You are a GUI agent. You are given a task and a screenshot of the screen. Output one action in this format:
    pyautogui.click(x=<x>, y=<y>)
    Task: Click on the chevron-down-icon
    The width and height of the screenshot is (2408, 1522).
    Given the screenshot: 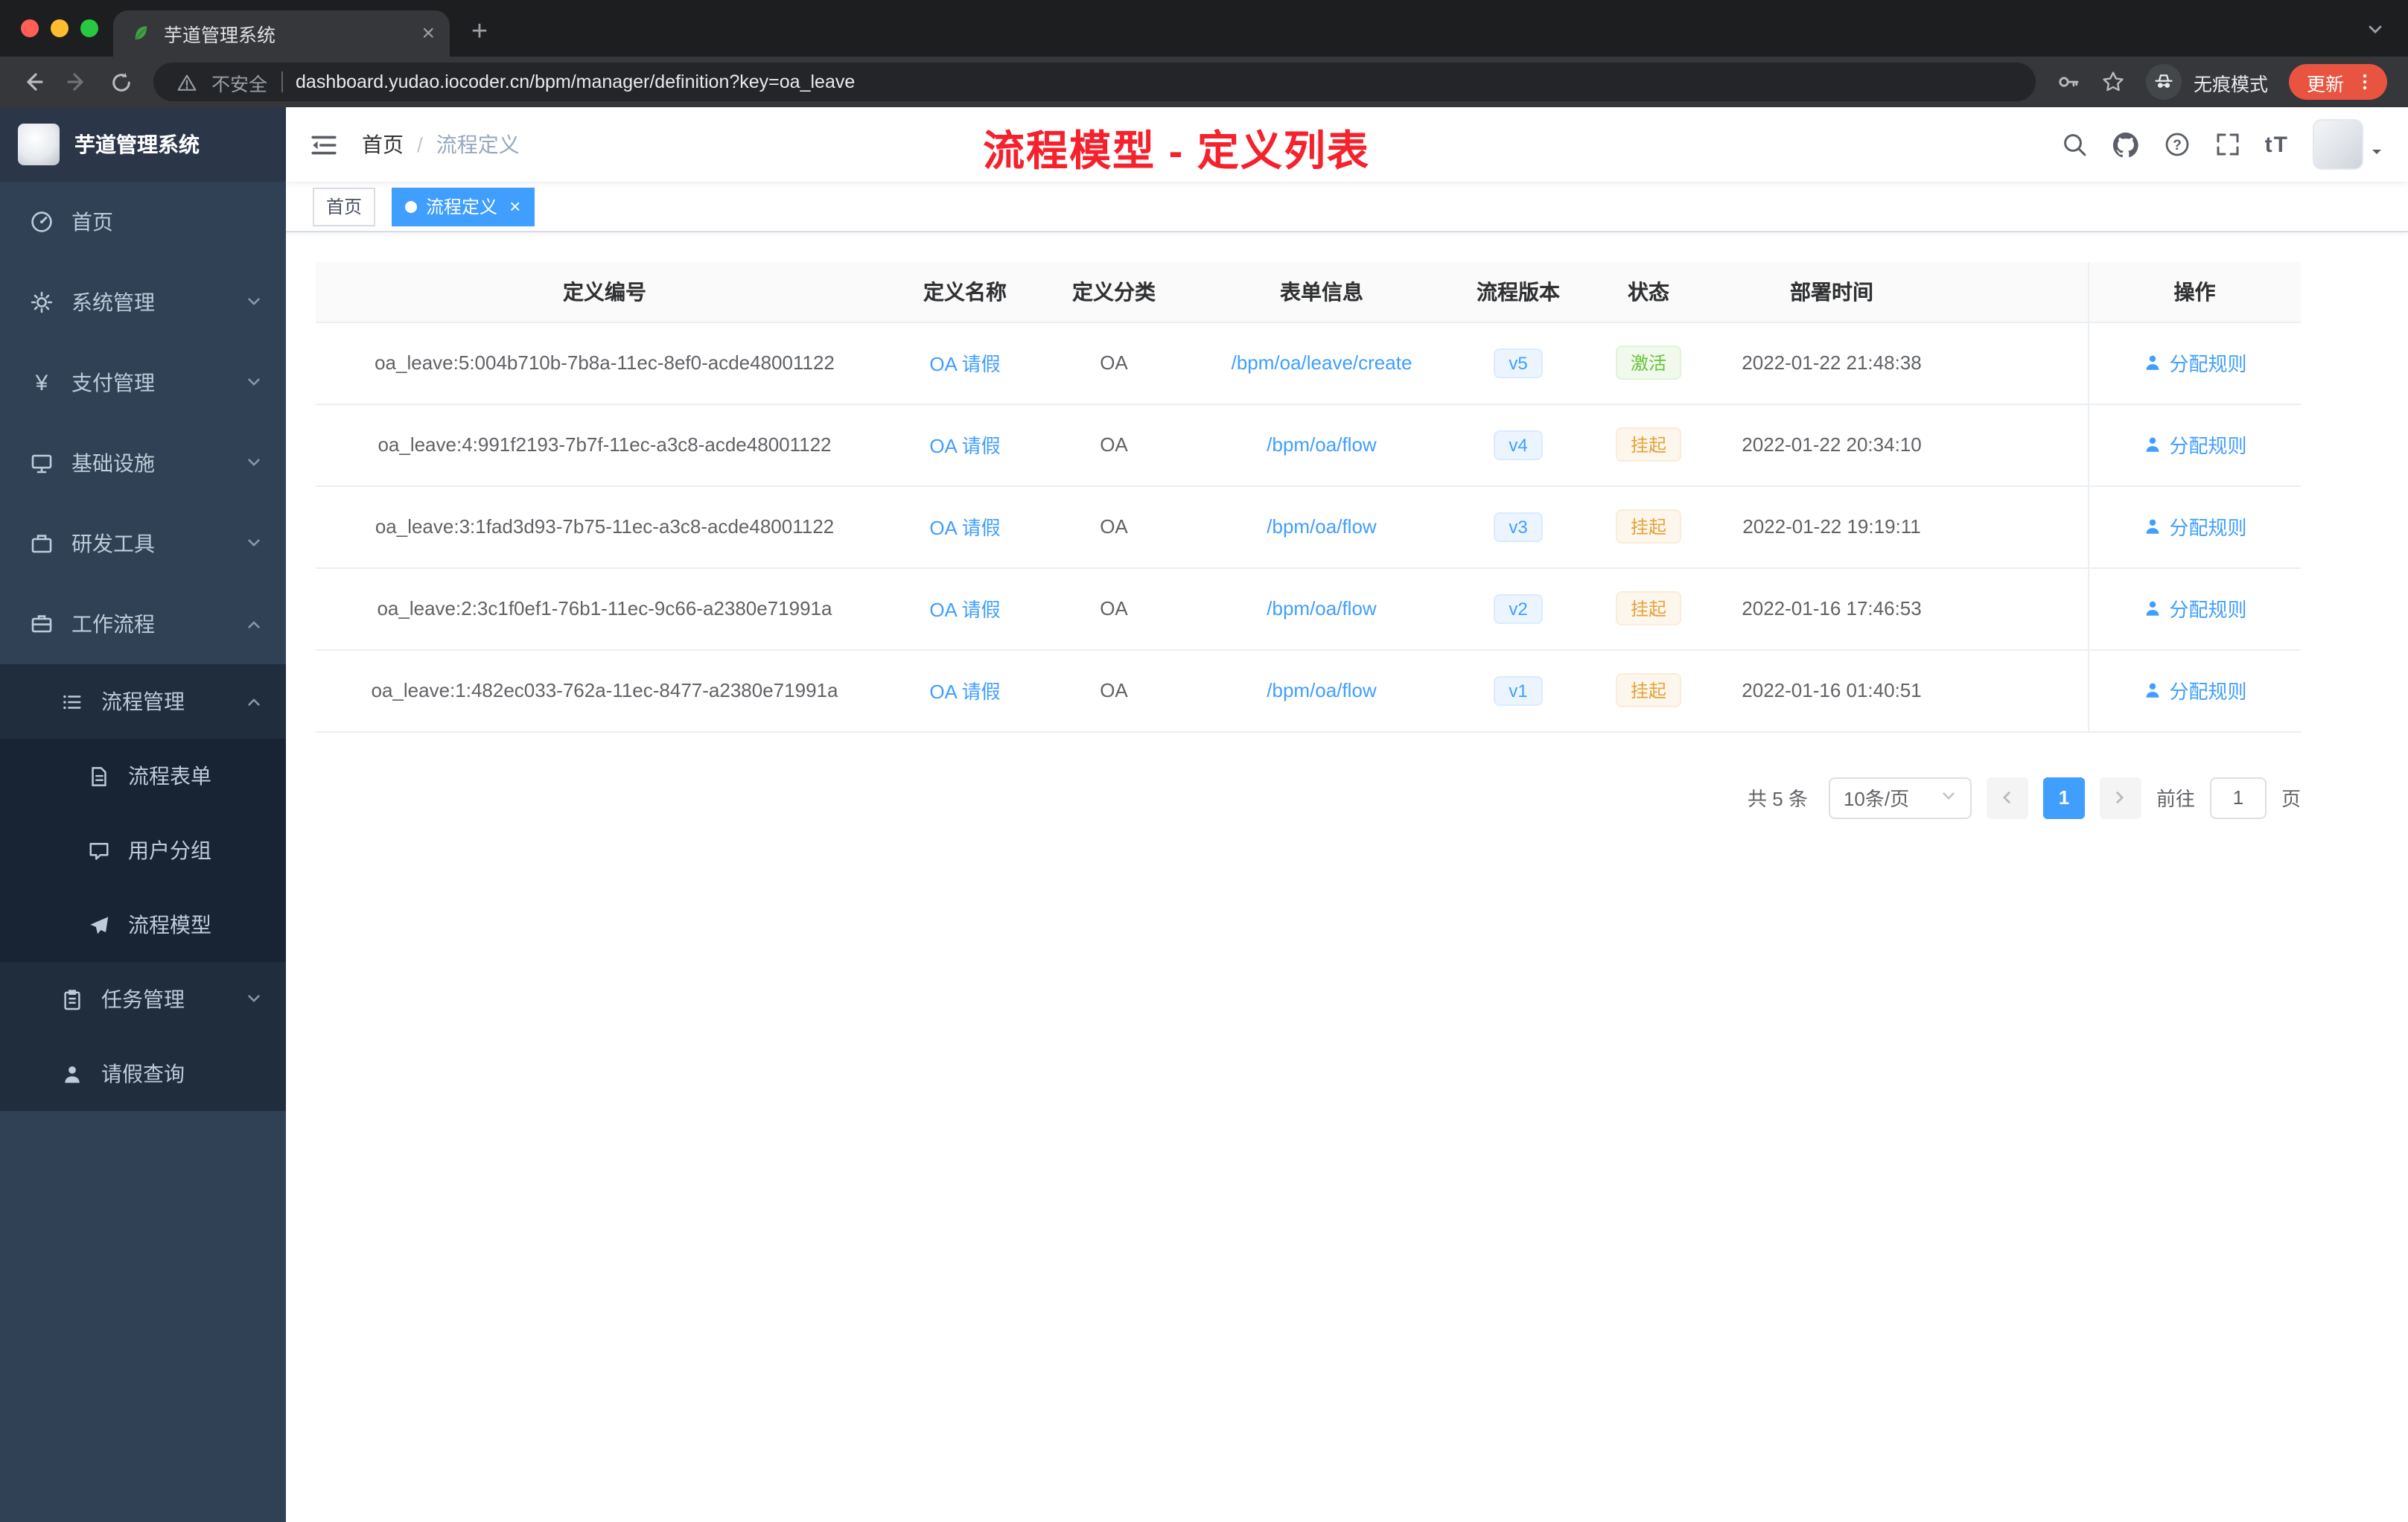 What is the action you would take?
    pyautogui.click(x=254, y=383)
    